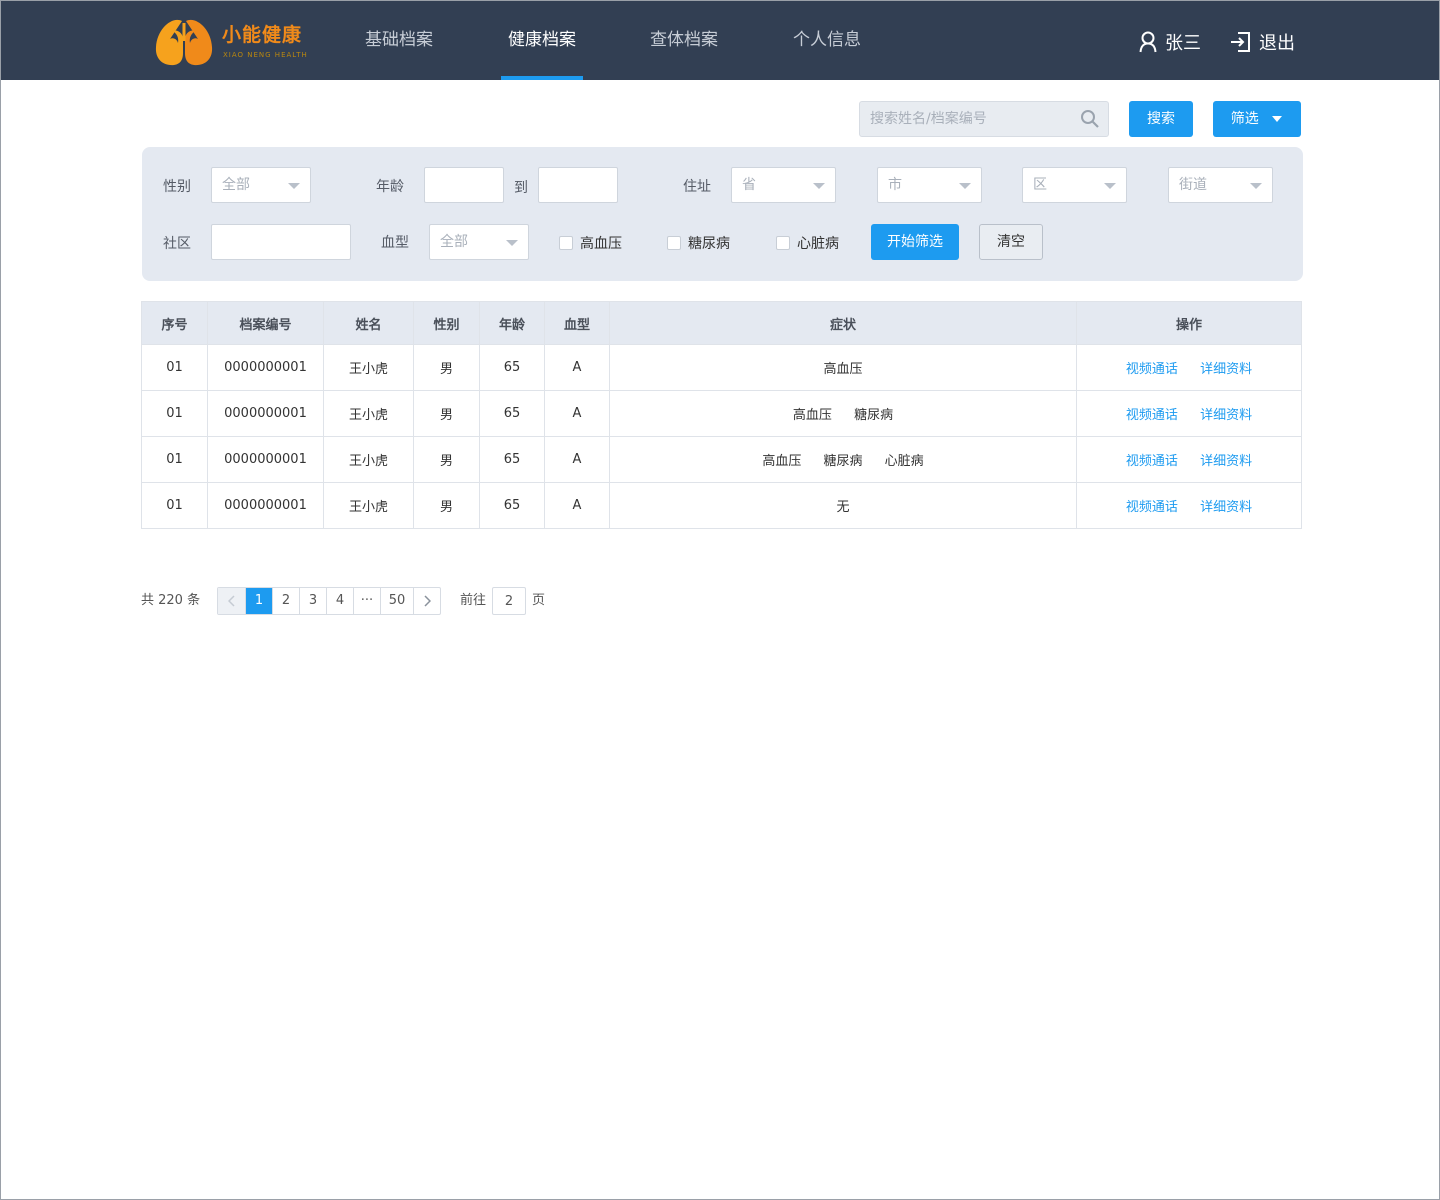 The width and height of the screenshot is (1440, 1200). I want to click on chevron-left-icon, so click(231, 600).